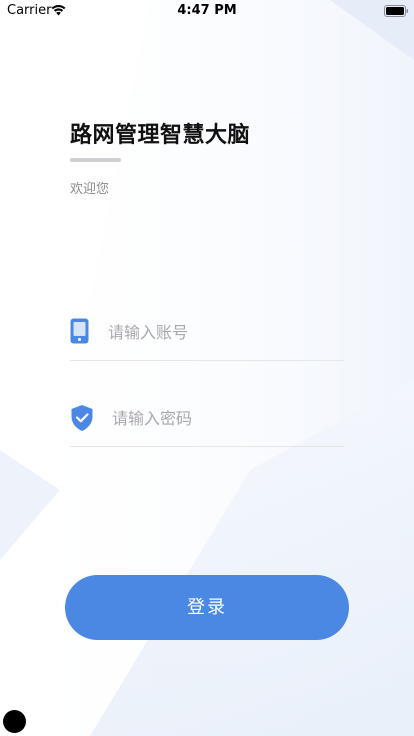 The height and width of the screenshot is (736, 414). Describe the element at coordinates (225, 418) in the screenshot. I see `password-input` at that location.